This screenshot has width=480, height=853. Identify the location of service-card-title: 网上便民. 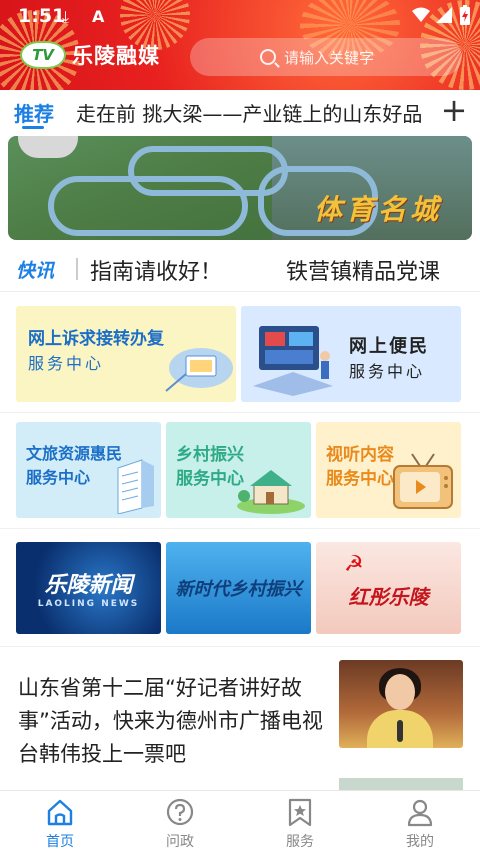
(389, 346).